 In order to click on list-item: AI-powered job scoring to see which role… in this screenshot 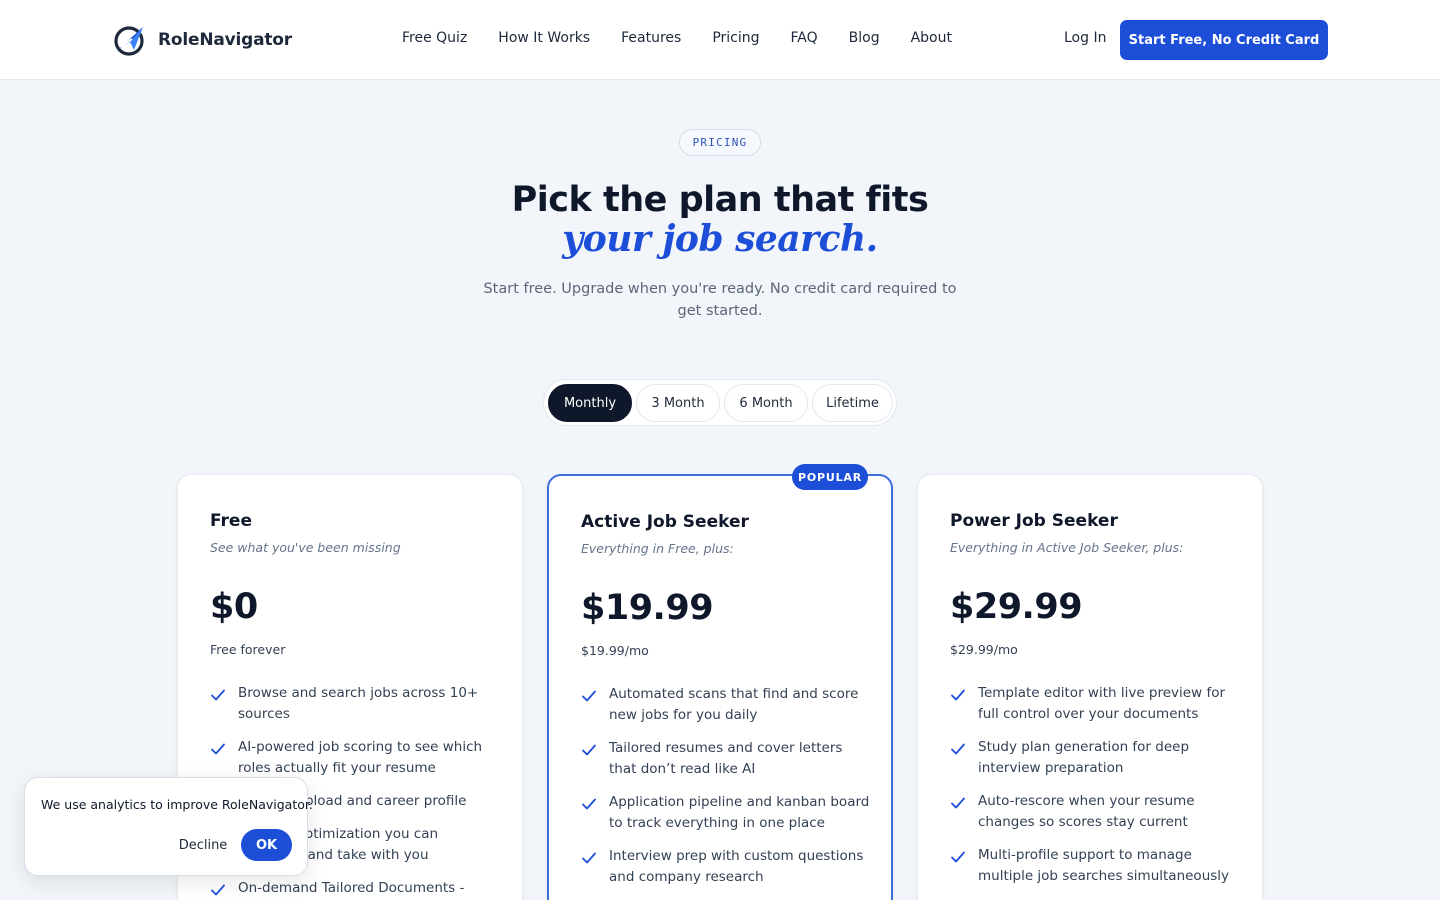, I will do `click(355, 758)`.